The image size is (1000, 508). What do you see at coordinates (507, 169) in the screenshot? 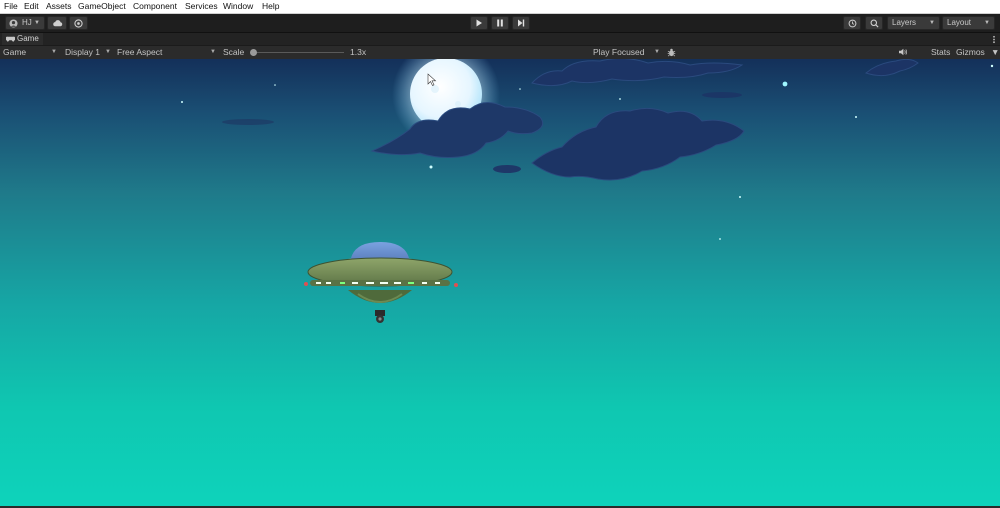
I see `cloud-small-puff` at bounding box center [507, 169].